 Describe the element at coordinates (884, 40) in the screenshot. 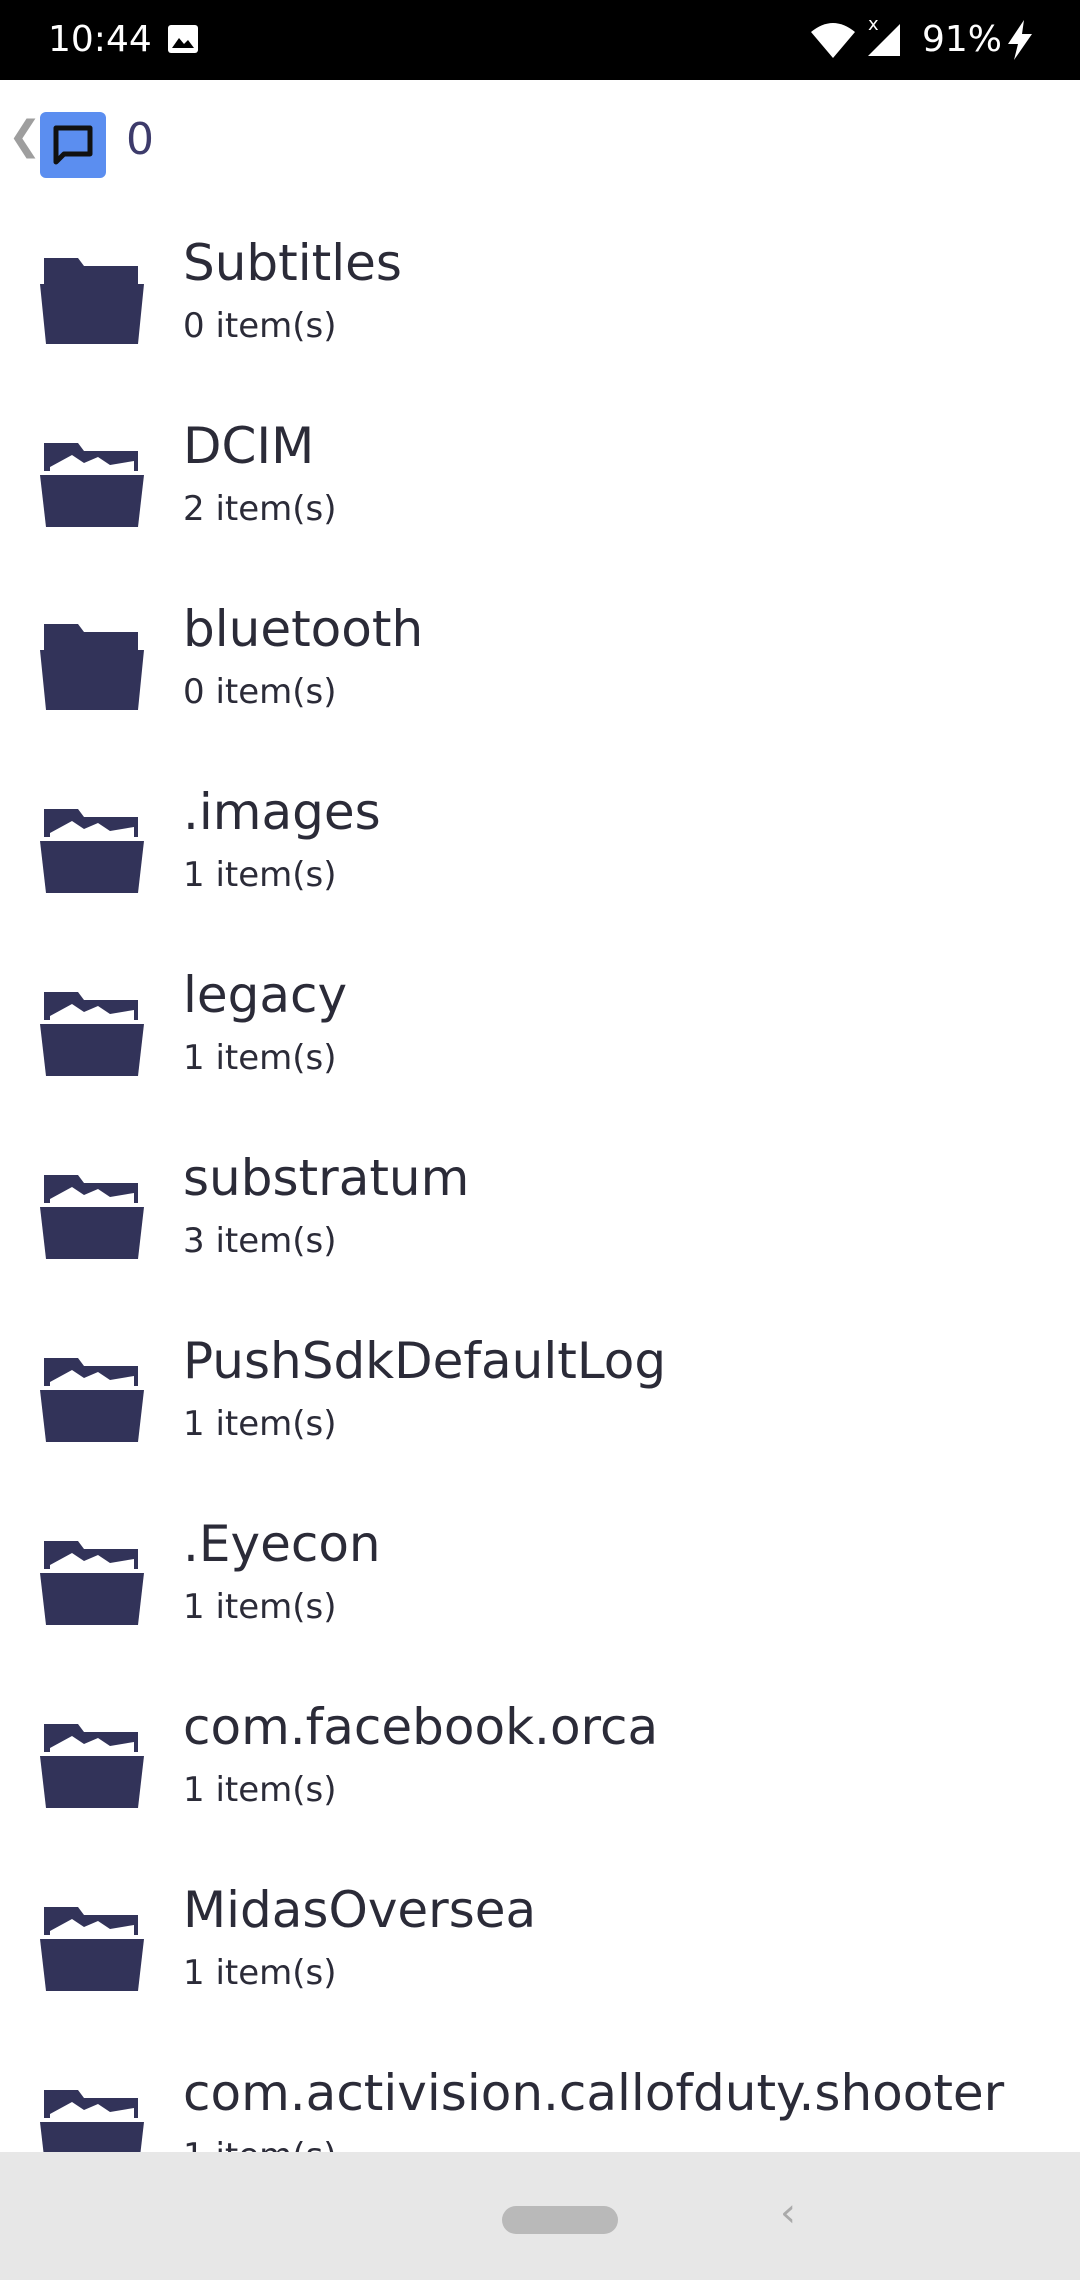

I see `cell-signal-icon` at that location.